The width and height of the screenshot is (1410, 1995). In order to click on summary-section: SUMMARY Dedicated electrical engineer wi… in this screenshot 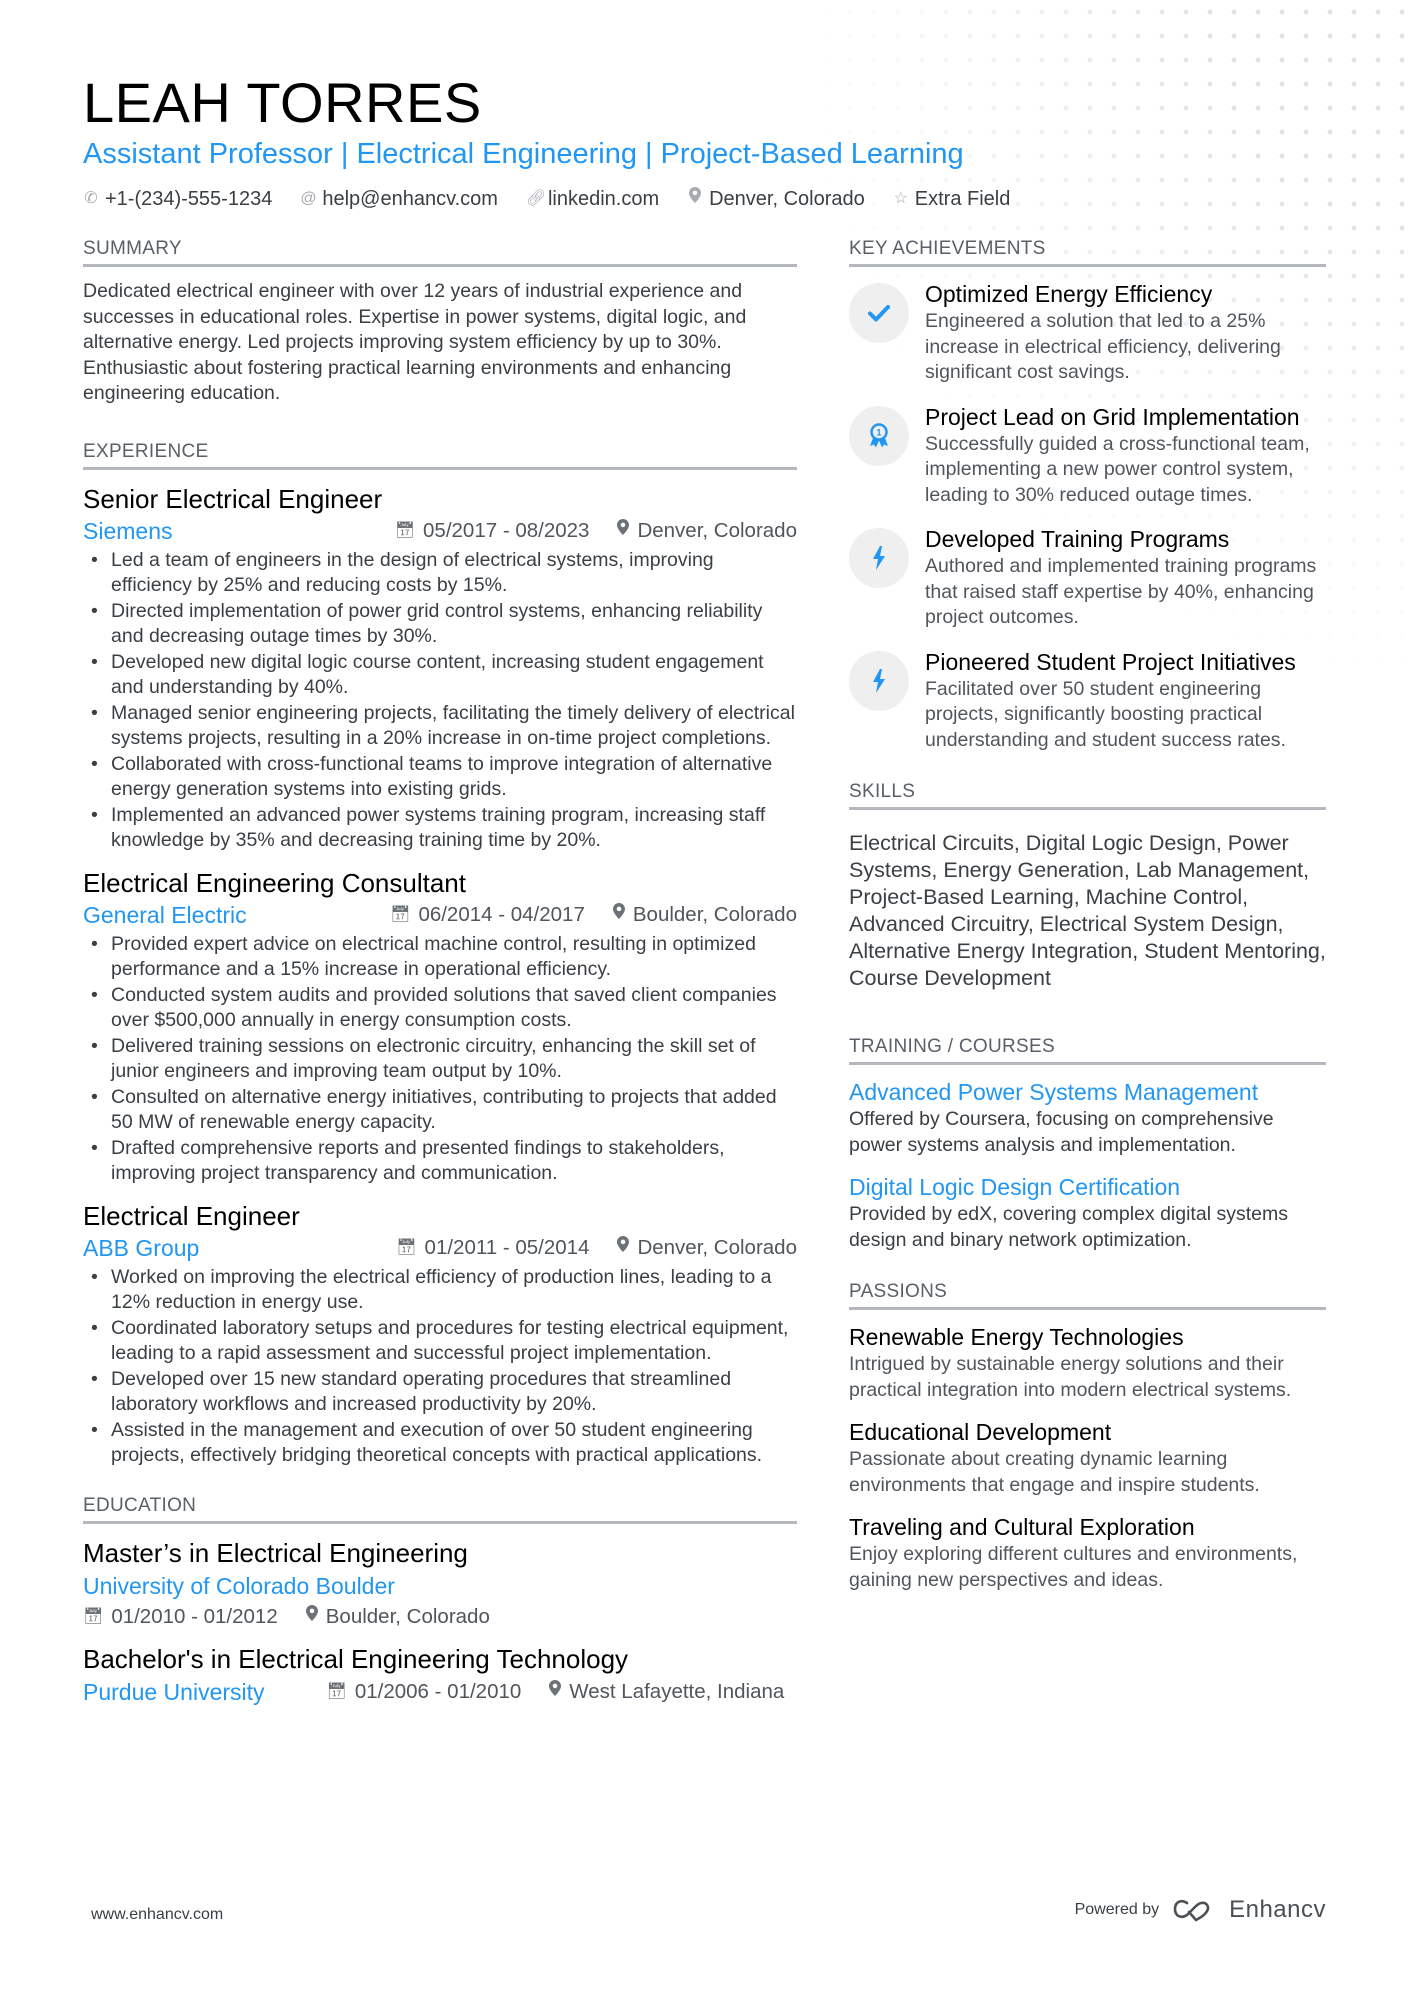, I will do `click(440, 321)`.